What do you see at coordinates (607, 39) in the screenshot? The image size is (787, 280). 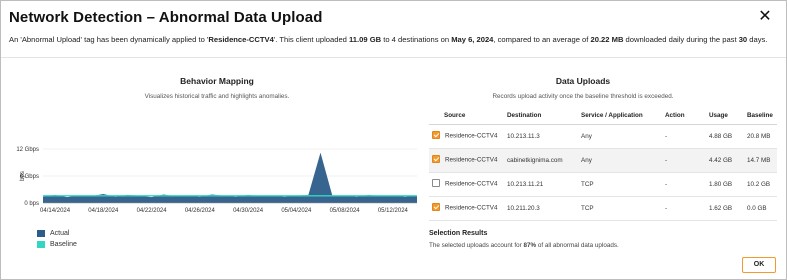 I see `summary-average: 20.22 MB` at bounding box center [607, 39].